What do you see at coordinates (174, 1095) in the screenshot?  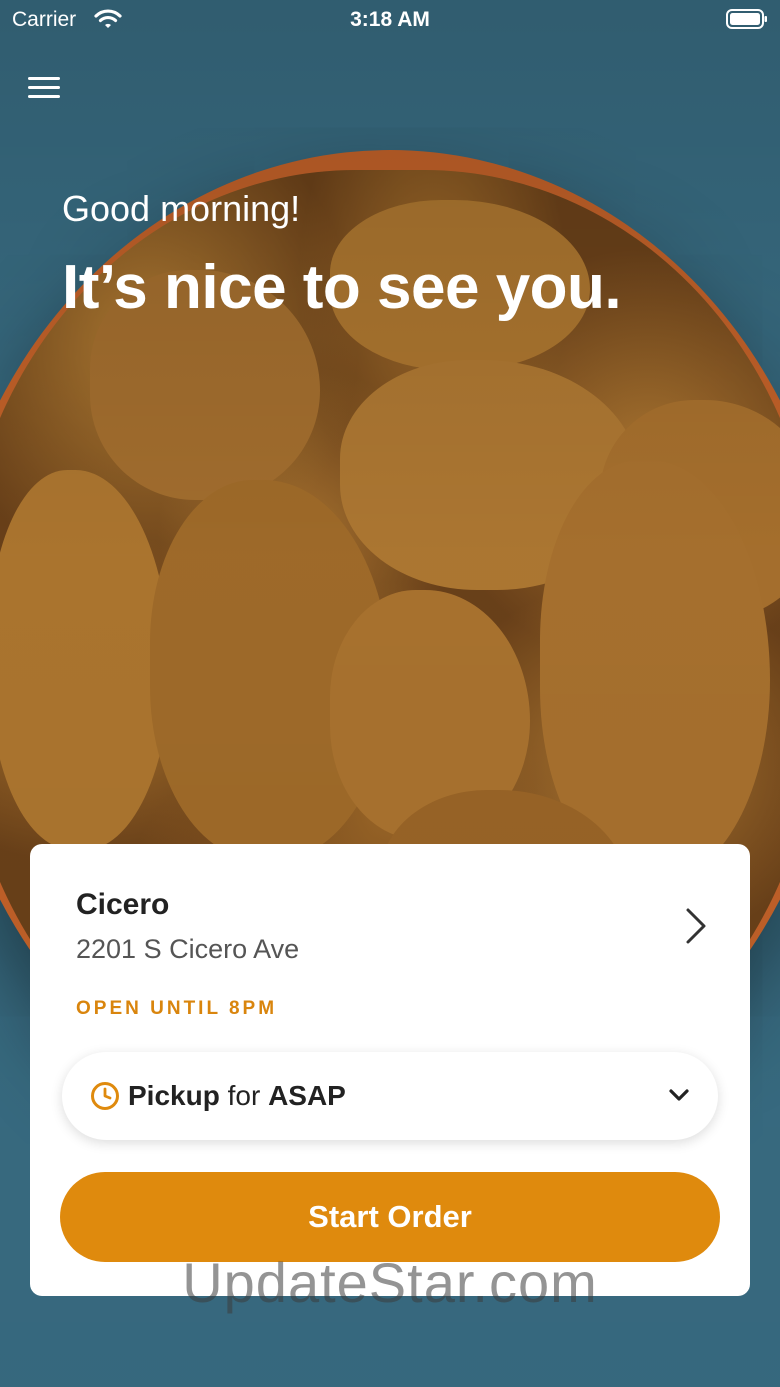 I see `pickup-method: Pickup` at bounding box center [174, 1095].